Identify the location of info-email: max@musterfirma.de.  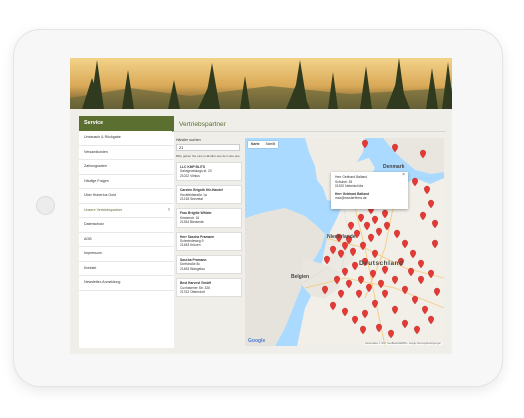
(369, 198).